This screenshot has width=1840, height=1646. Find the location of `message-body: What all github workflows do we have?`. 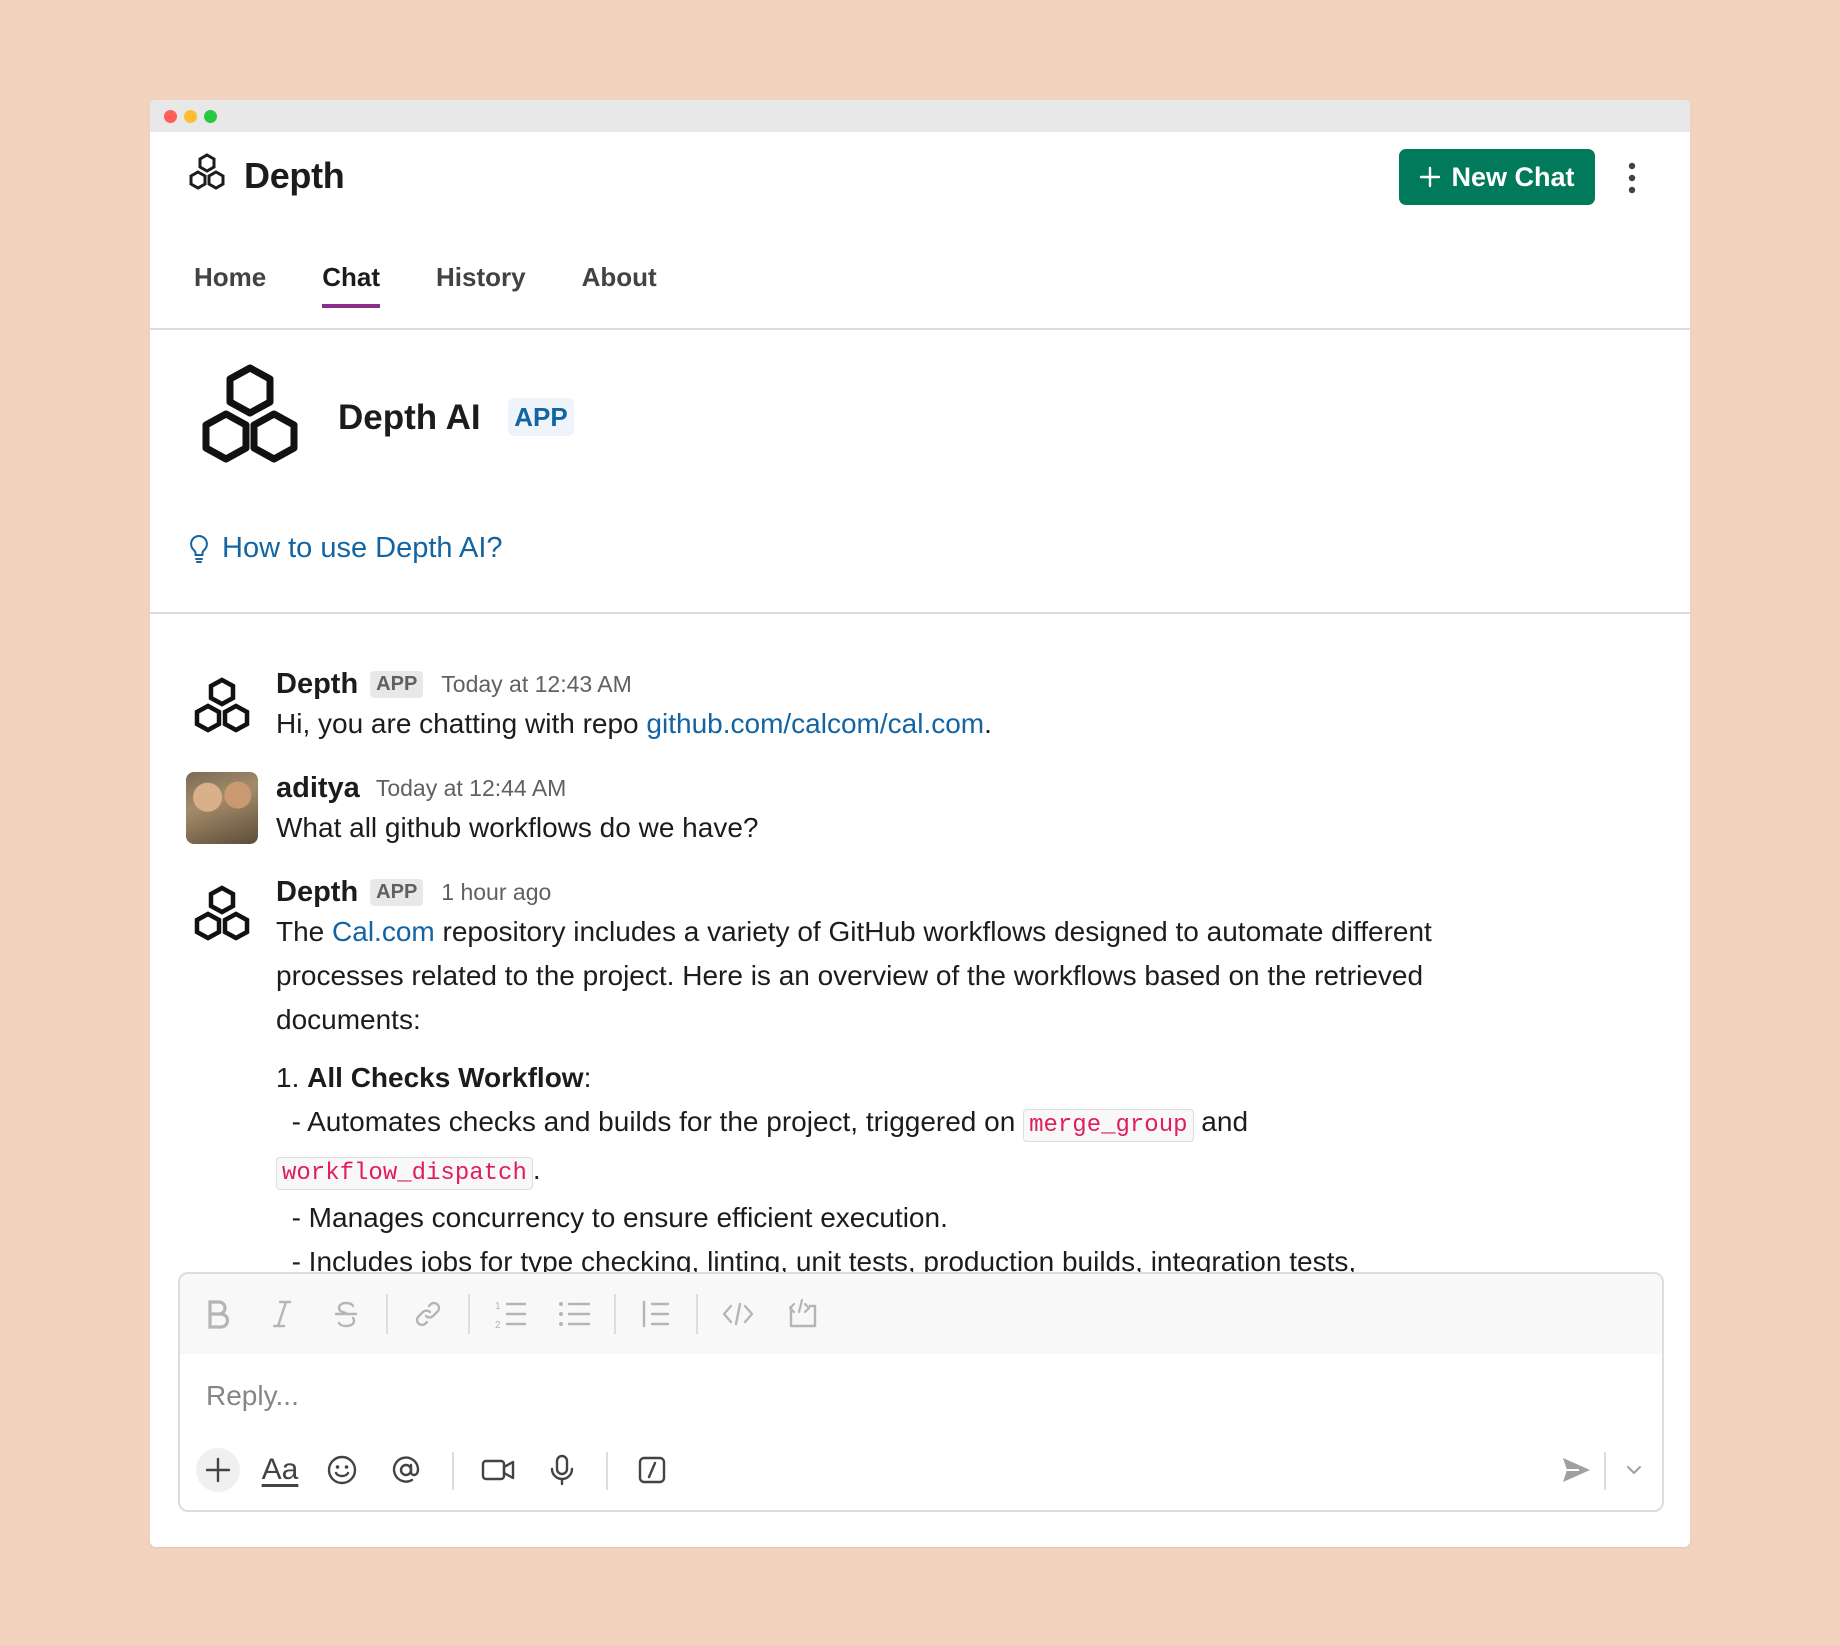

message-body: What all github workflows do we have? is located at coordinates (517, 827).